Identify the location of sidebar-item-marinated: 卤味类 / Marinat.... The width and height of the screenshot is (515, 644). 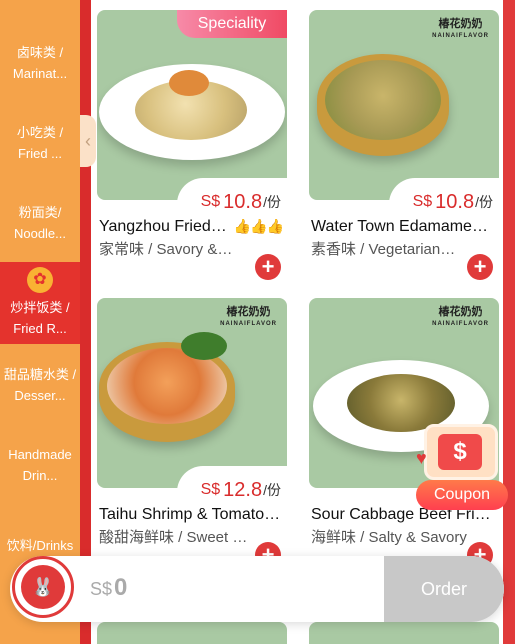
(40, 63).